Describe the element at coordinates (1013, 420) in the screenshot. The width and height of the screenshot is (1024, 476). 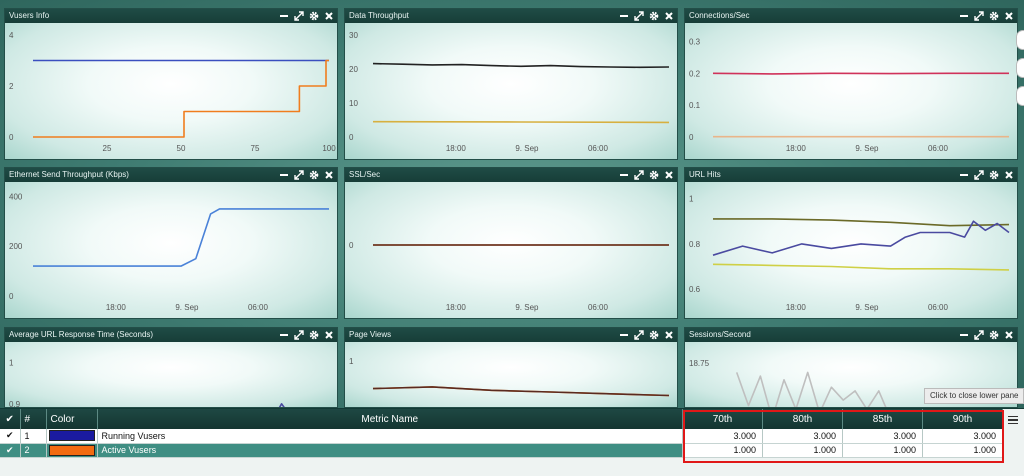
I see `menu-icon` at that location.